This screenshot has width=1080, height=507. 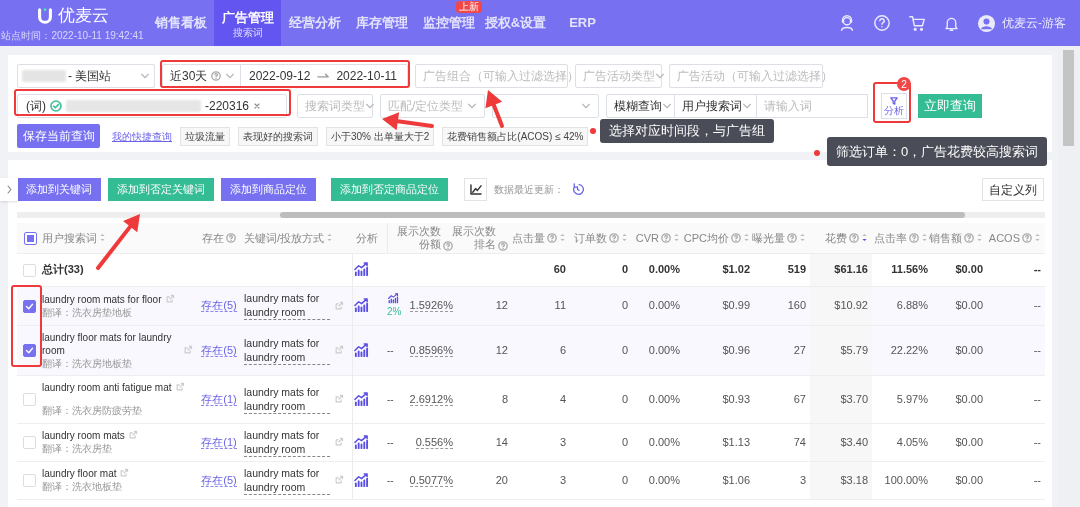 I want to click on user-name: 优麦云-游客, so click(x=1034, y=23).